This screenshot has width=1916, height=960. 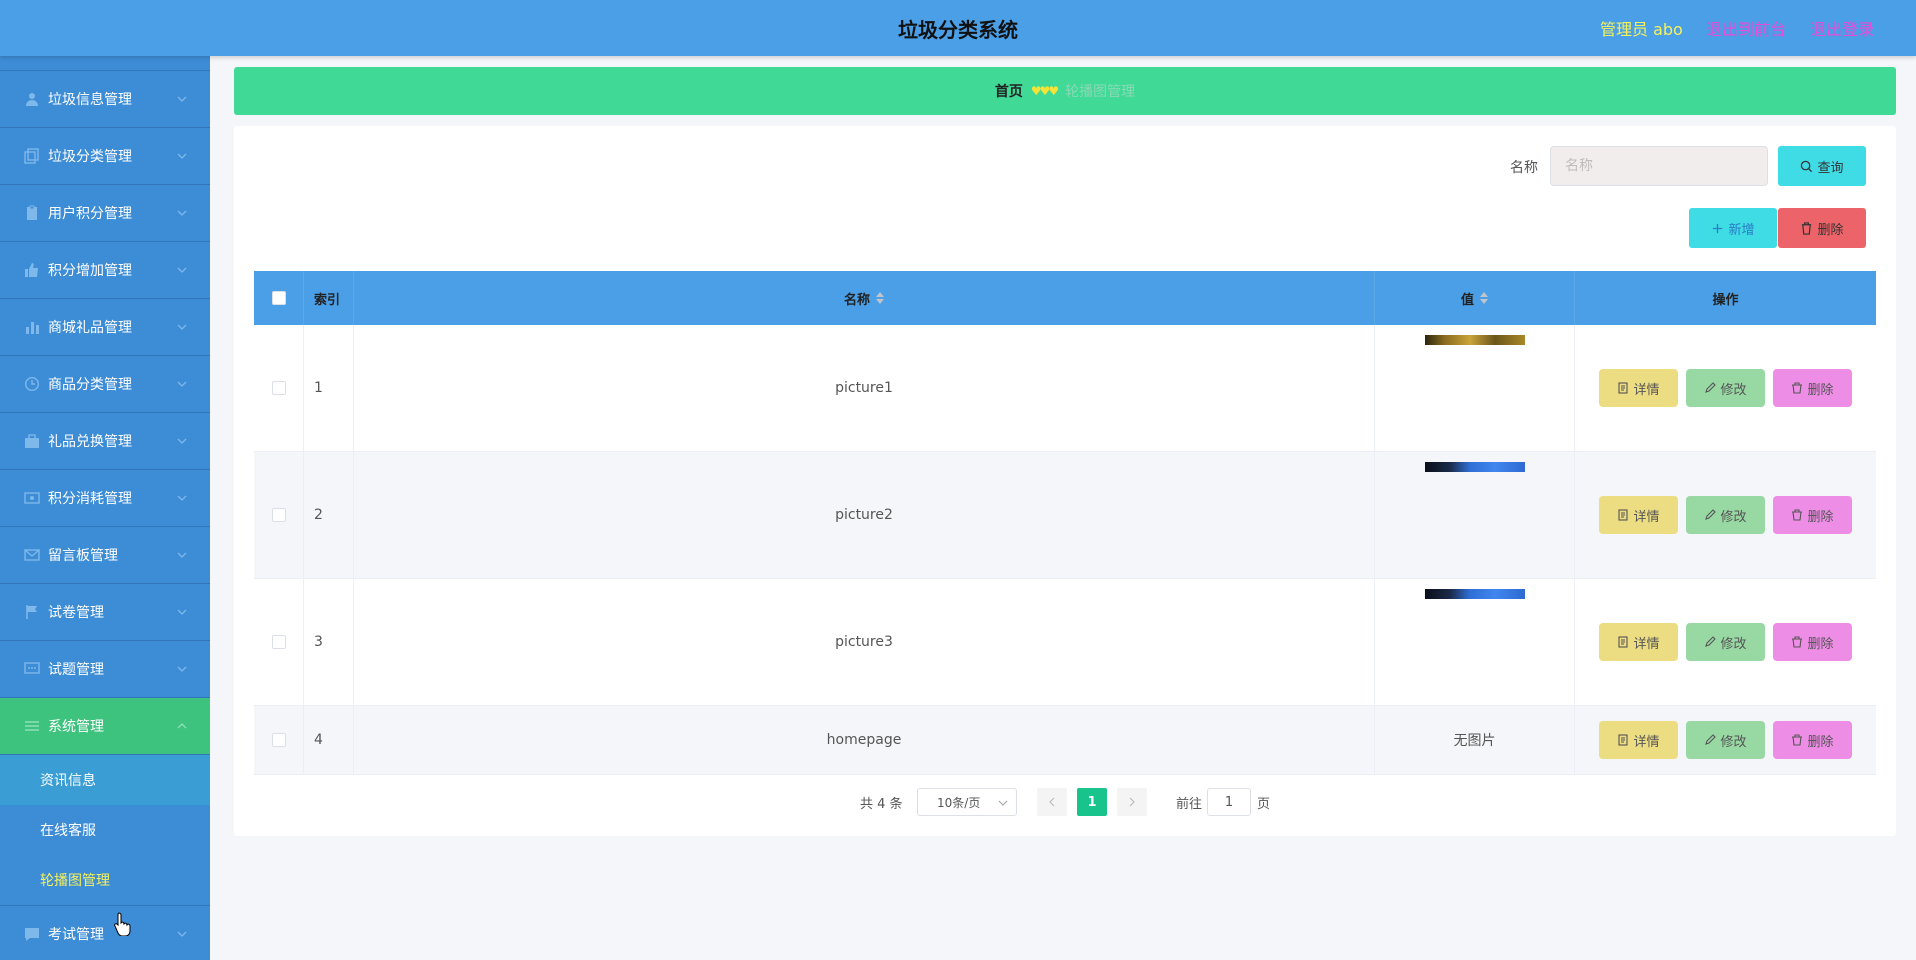 I want to click on add-button: 新增, so click(x=1733, y=228).